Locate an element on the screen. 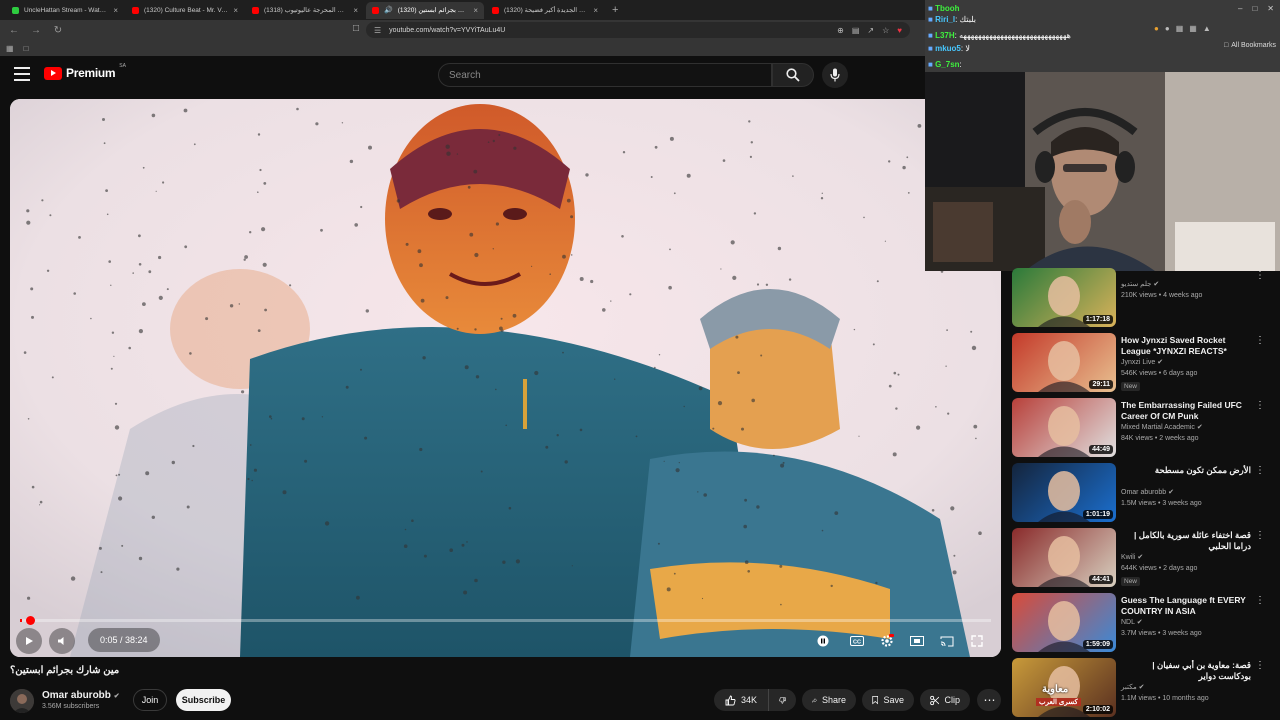  extension-icon: ▲ is located at coordinates (1207, 28).